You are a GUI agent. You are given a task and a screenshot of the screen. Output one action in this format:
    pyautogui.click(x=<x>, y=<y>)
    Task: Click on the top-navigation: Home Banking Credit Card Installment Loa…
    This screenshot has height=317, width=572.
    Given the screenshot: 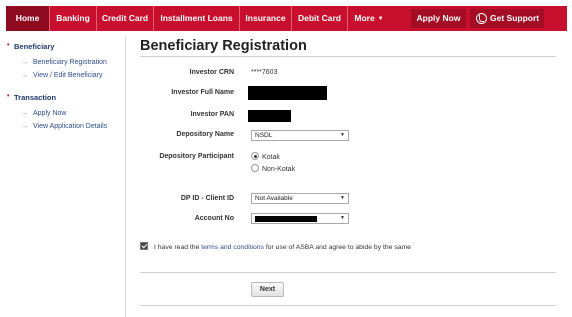 What is the action you would take?
    pyautogui.click(x=286, y=18)
    